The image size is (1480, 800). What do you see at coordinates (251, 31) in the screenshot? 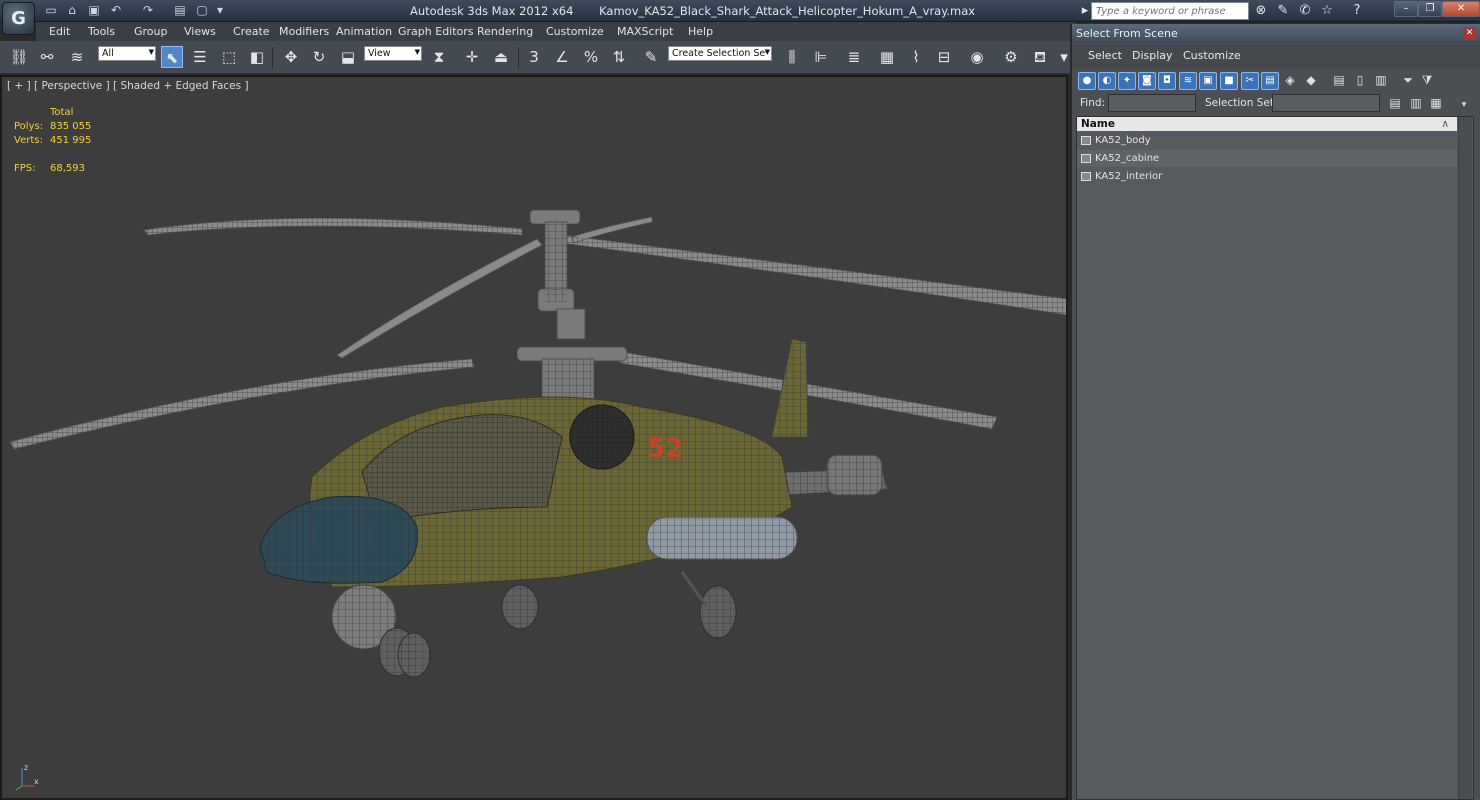
I see `menu-create: Create` at bounding box center [251, 31].